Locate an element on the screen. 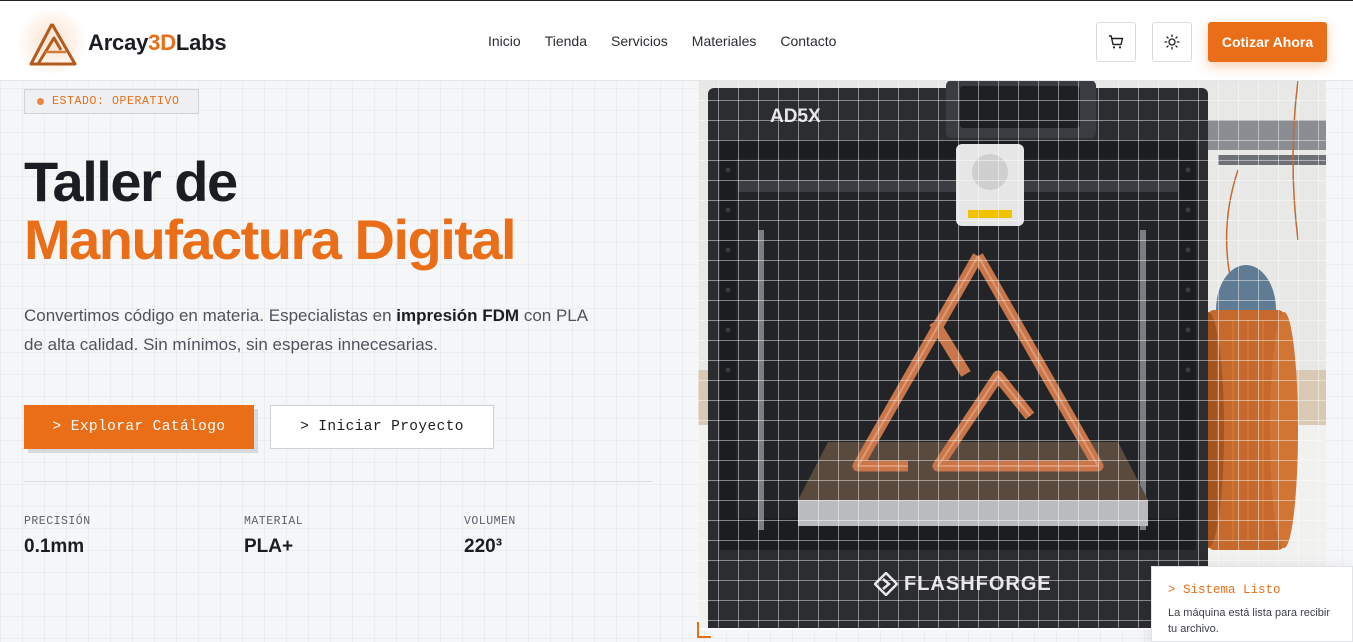 The image size is (1353, 642). nav-tienda: Tienda is located at coordinates (566, 41).